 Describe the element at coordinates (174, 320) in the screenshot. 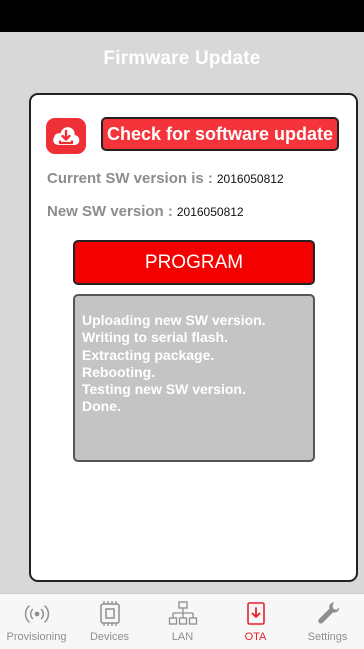

I see `log-line: Uploading new SW version.` at that location.